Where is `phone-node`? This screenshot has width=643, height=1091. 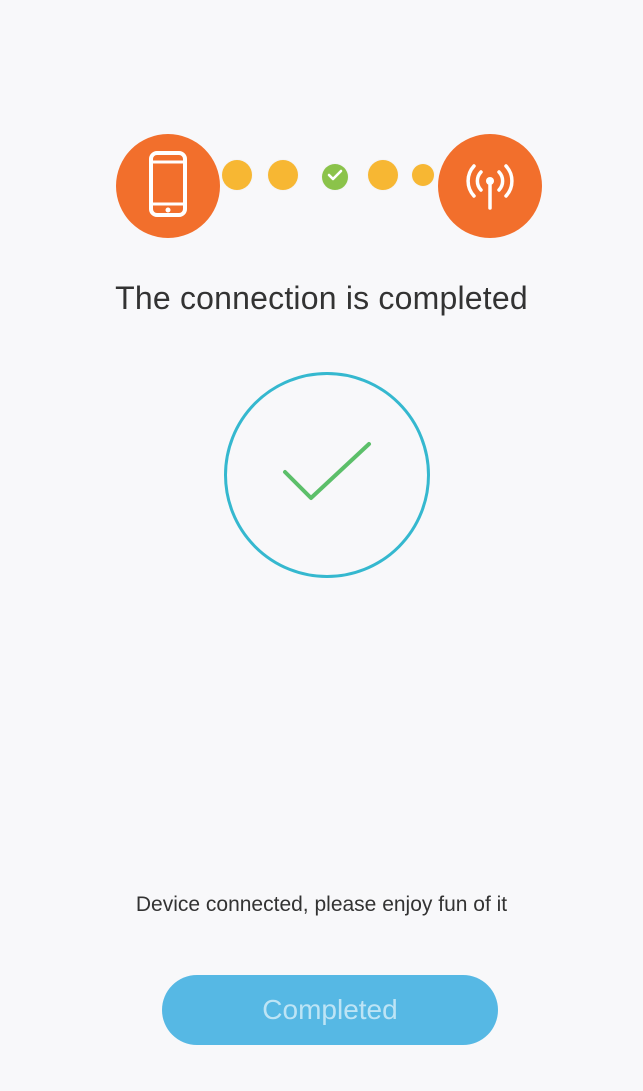 phone-node is located at coordinates (168, 186).